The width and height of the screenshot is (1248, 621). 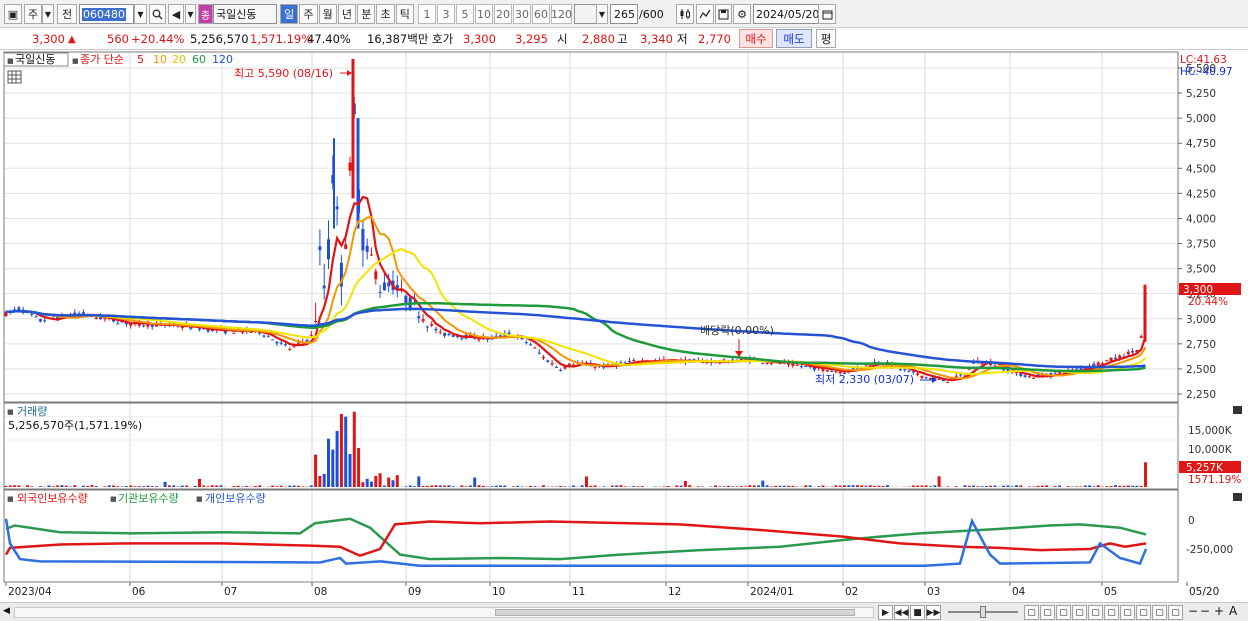 What do you see at coordinates (48, 14) in the screenshot?
I see `market-dropdown-icon: ▼` at bounding box center [48, 14].